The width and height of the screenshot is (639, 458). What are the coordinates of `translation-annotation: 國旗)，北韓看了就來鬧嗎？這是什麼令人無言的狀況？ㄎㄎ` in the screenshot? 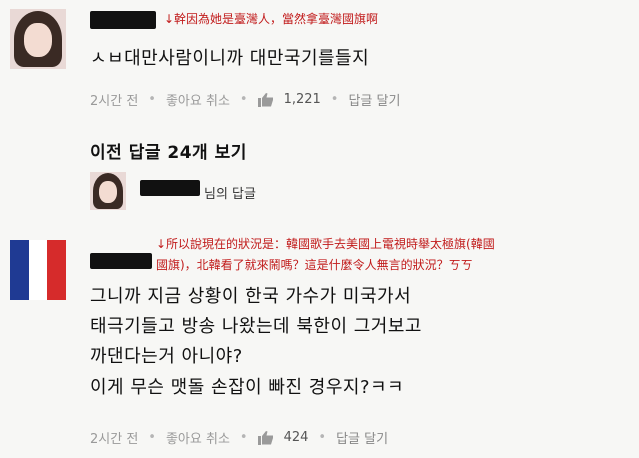 It's located at (314, 265).